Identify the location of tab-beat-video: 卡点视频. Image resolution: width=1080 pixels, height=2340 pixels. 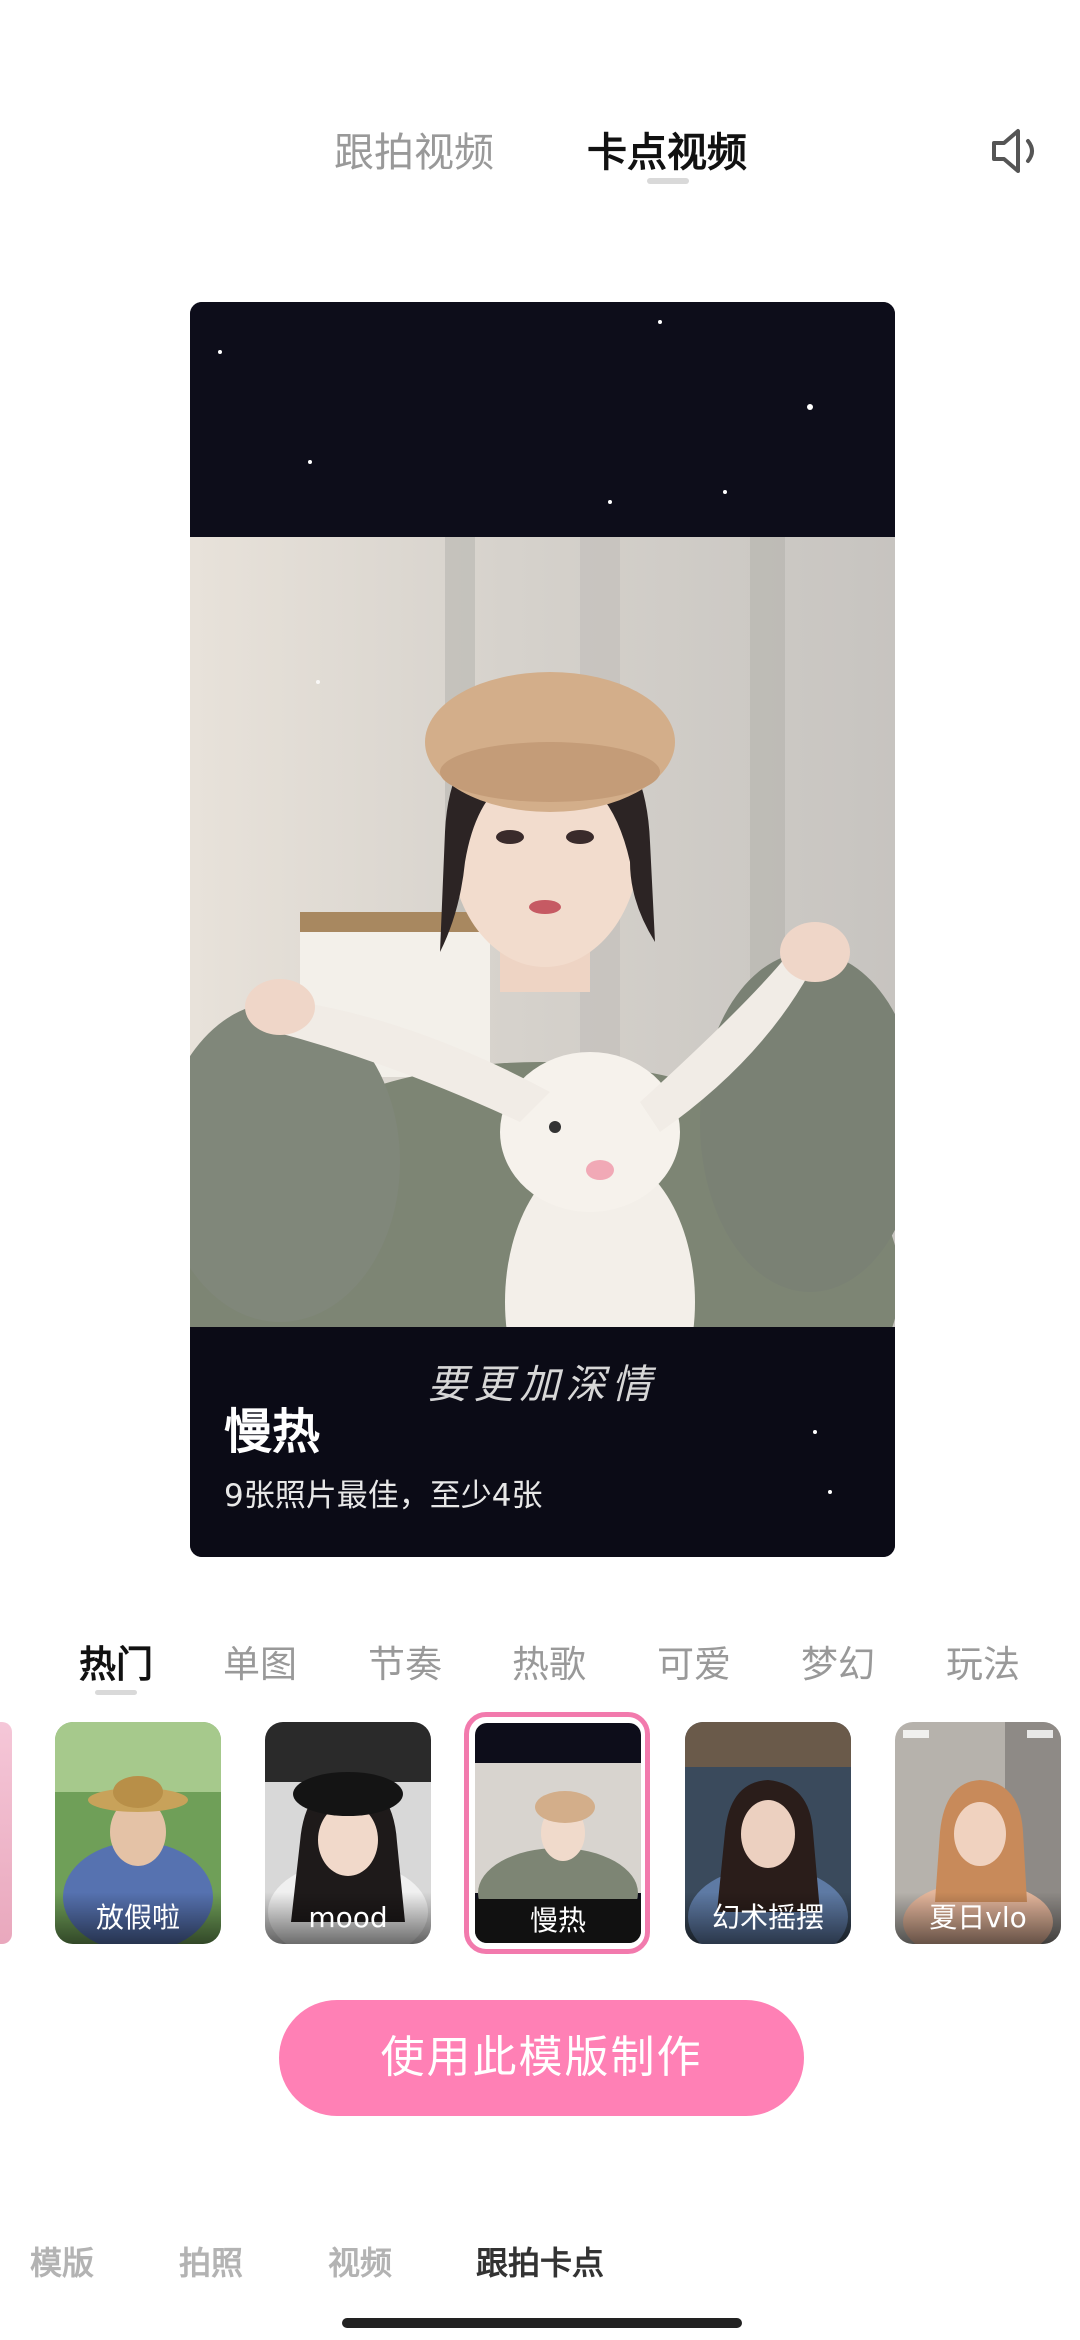
(667, 149).